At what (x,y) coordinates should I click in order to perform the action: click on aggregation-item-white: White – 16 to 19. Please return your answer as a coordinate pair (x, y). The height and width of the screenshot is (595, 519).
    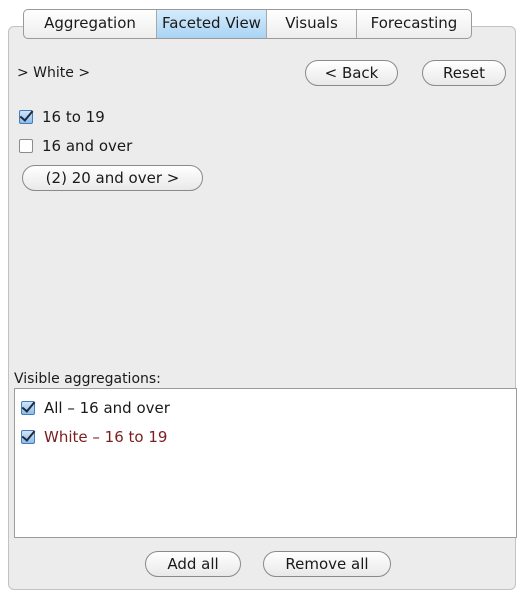
    Looking at the image, I should click on (94, 437).